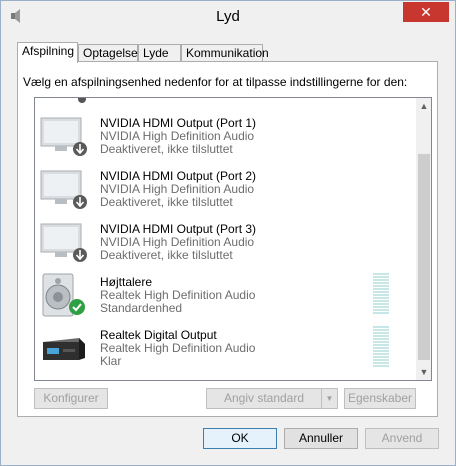 Image resolution: width=456 pixels, height=466 pixels. Describe the element at coordinates (380, 398) in the screenshot. I see `properties-button: Egenskaber` at that location.